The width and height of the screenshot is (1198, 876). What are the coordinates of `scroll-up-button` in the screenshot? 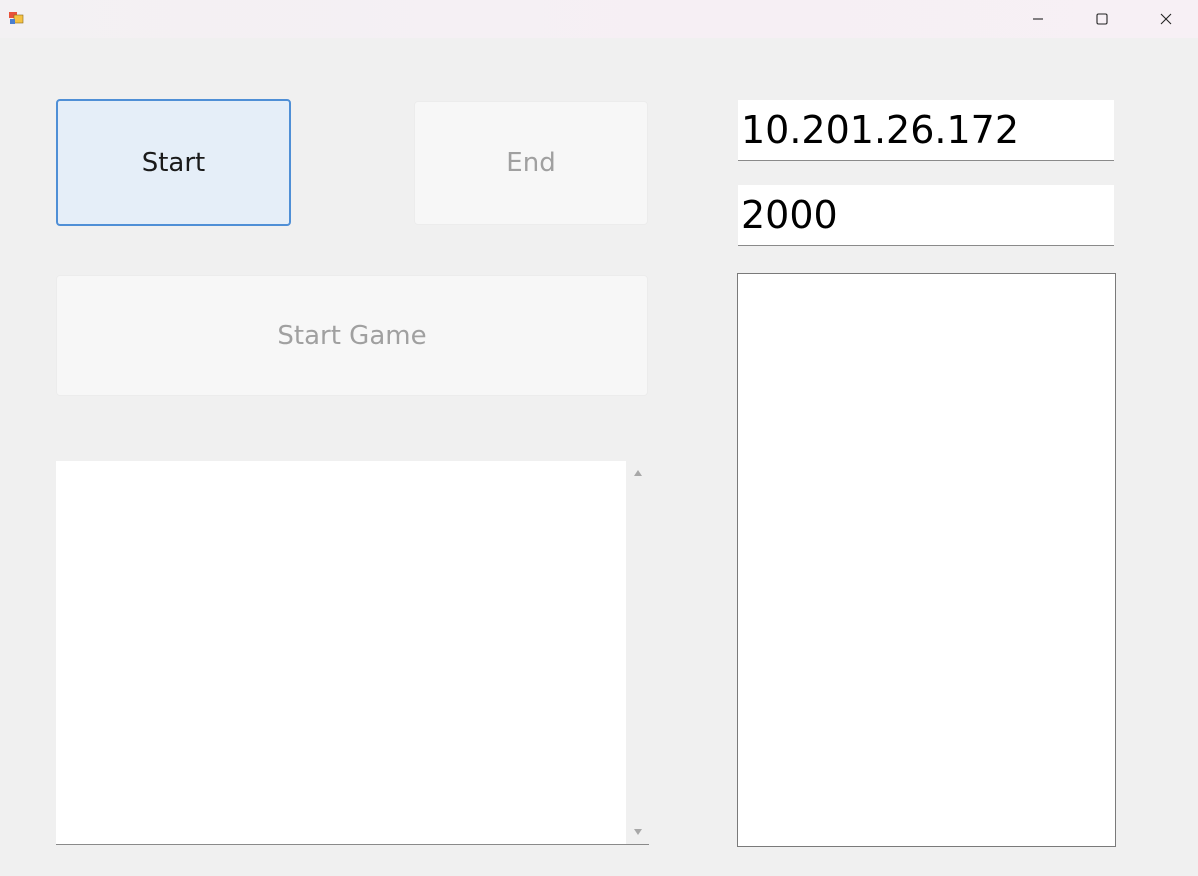 It's located at (637, 473).